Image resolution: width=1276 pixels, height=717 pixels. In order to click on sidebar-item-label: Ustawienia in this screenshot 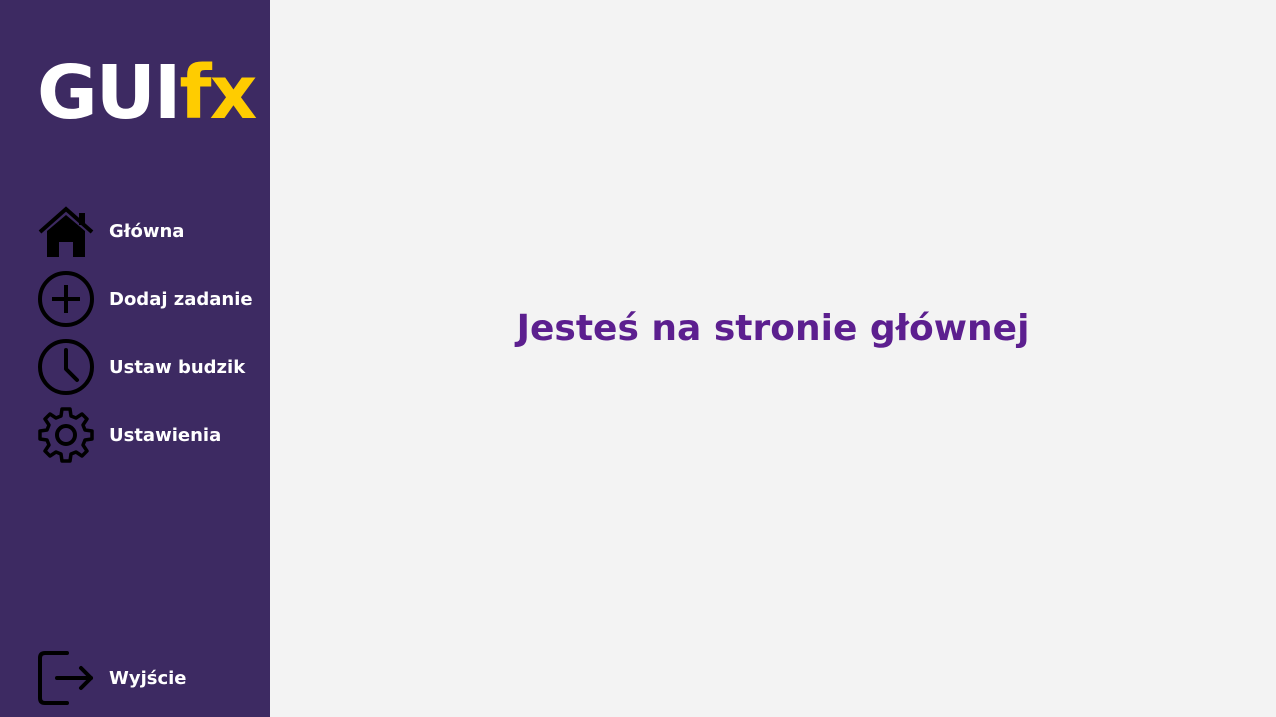, I will do `click(165, 435)`.